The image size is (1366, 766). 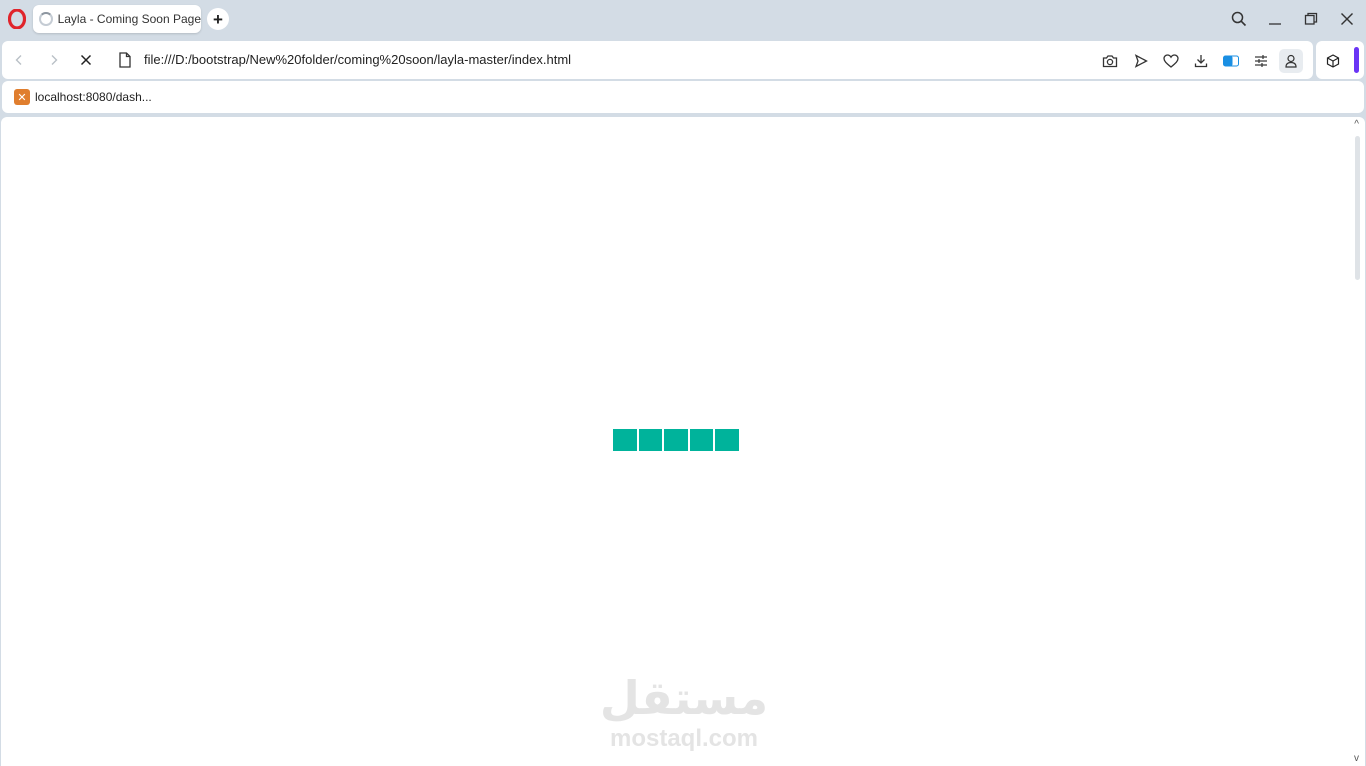 I want to click on snapshot-button, so click(x=1110, y=61).